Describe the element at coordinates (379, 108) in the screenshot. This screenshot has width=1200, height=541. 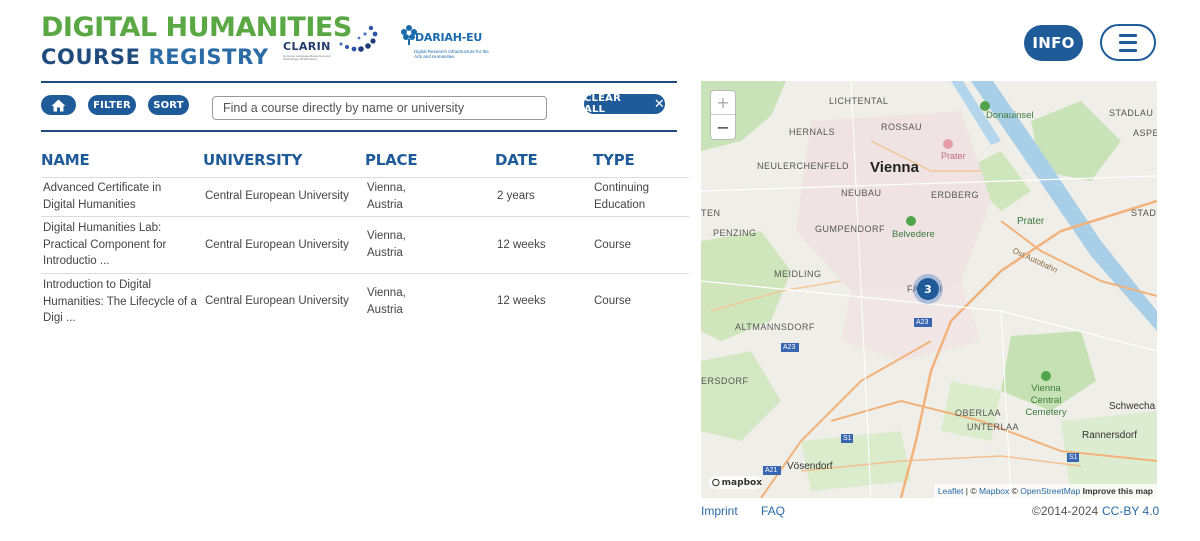
I see `course-search-input` at that location.